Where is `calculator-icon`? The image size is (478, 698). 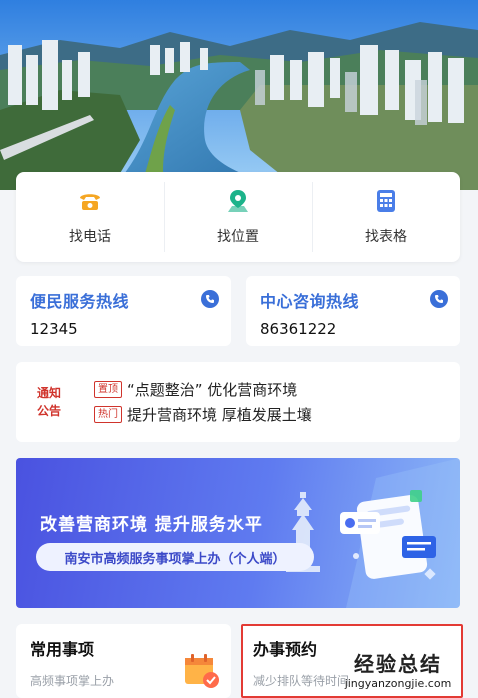 calculator-icon is located at coordinates (386, 201).